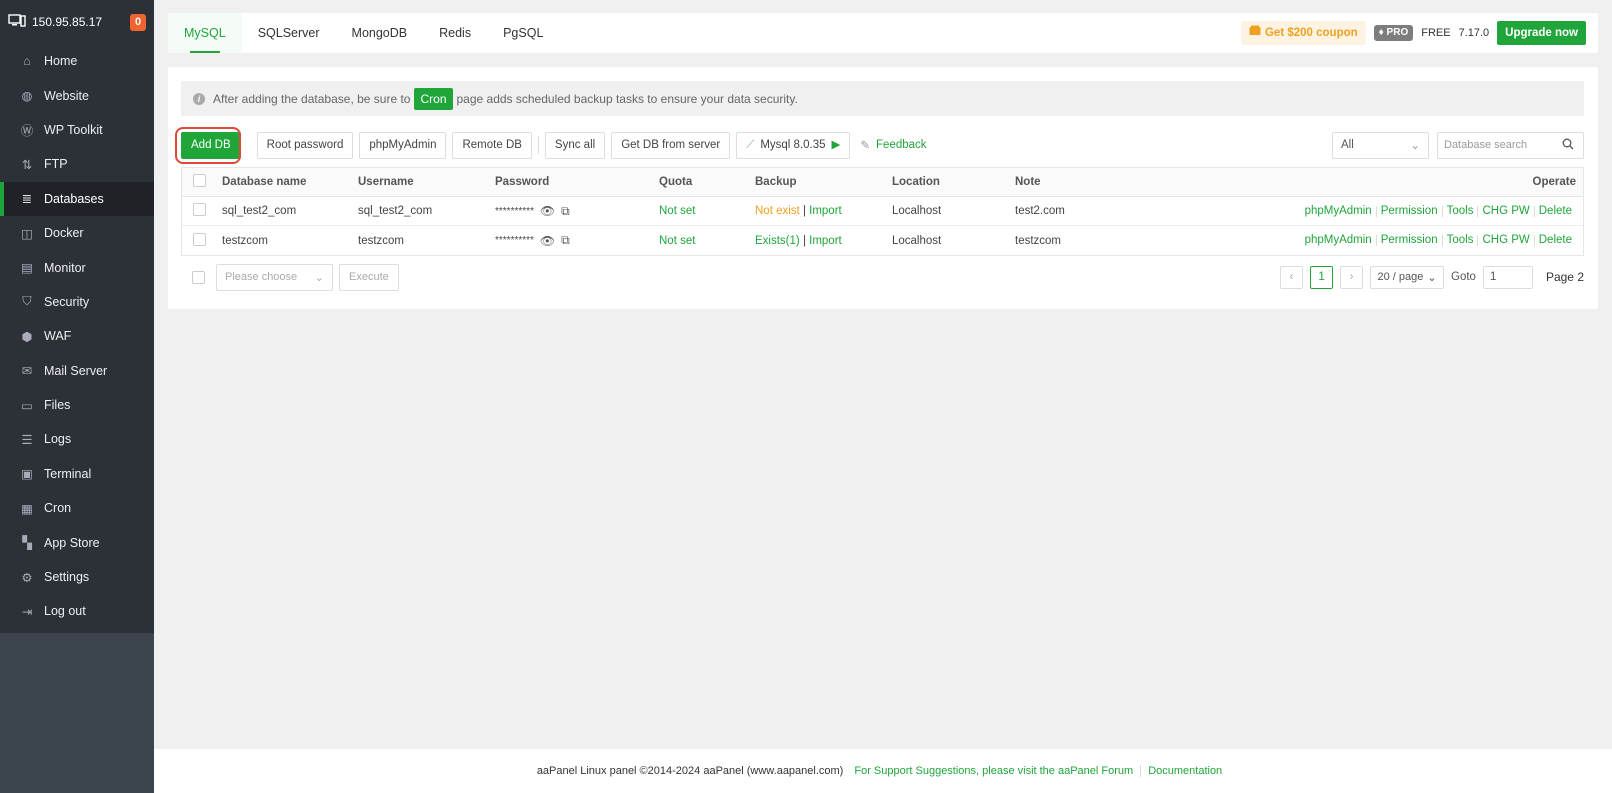 The height and width of the screenshot is (793, 1612). What do you see at coordinates (1184, 771) in the screenshot?
I see `documentation-link: Documentation` at bounding box center [1184, 771].